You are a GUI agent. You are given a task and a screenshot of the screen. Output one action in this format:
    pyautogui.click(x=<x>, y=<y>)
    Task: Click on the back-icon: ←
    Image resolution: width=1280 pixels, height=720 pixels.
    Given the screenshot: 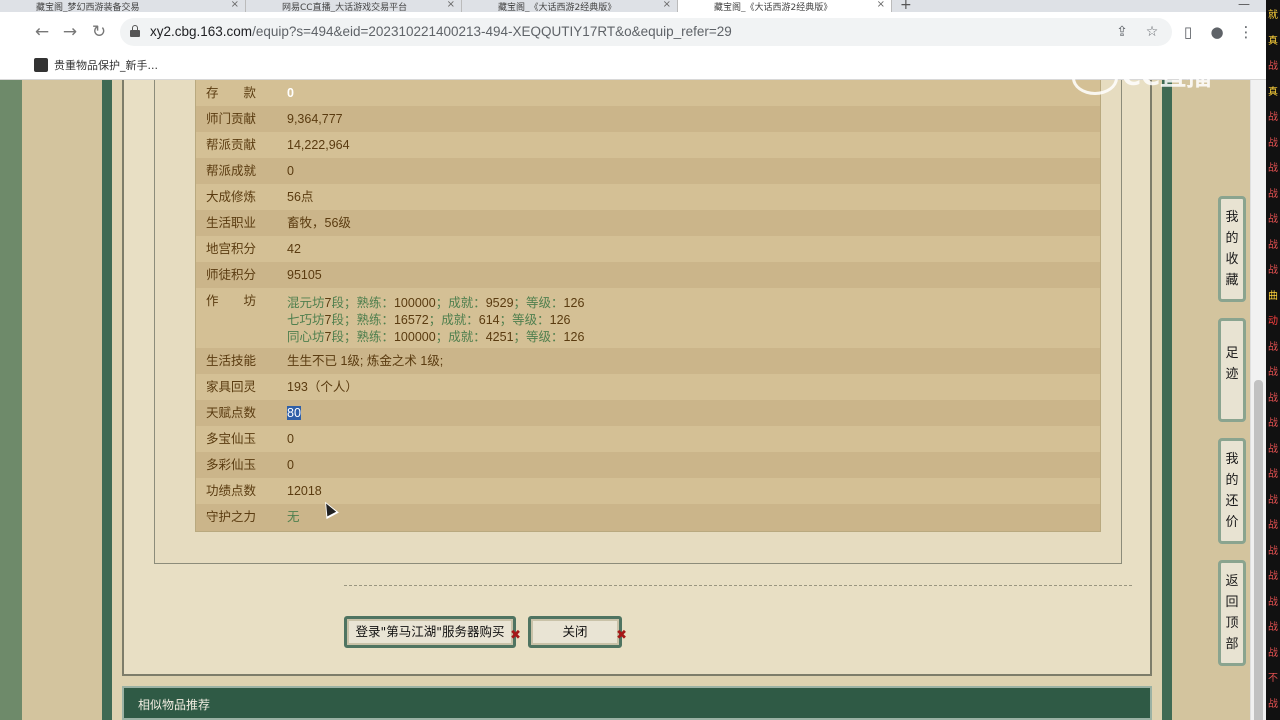 What is the action you would take?
    pyautogui.click(x=42, y=32)
    